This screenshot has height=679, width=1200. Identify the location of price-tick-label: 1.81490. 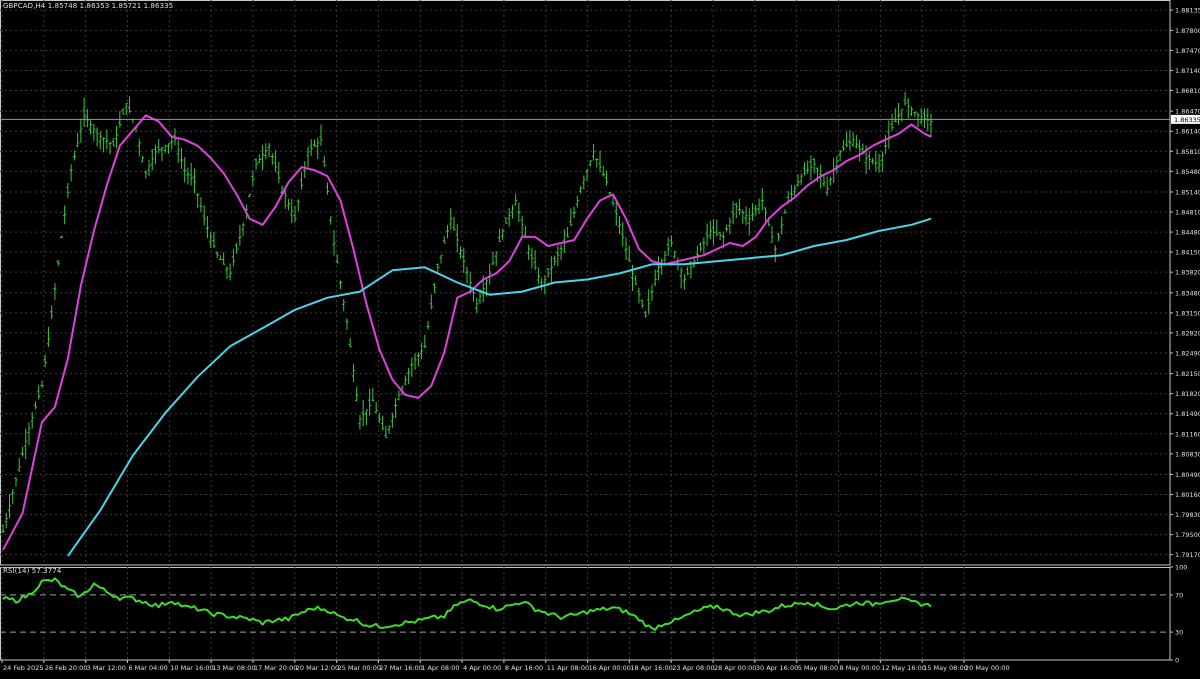
(1187, 414).